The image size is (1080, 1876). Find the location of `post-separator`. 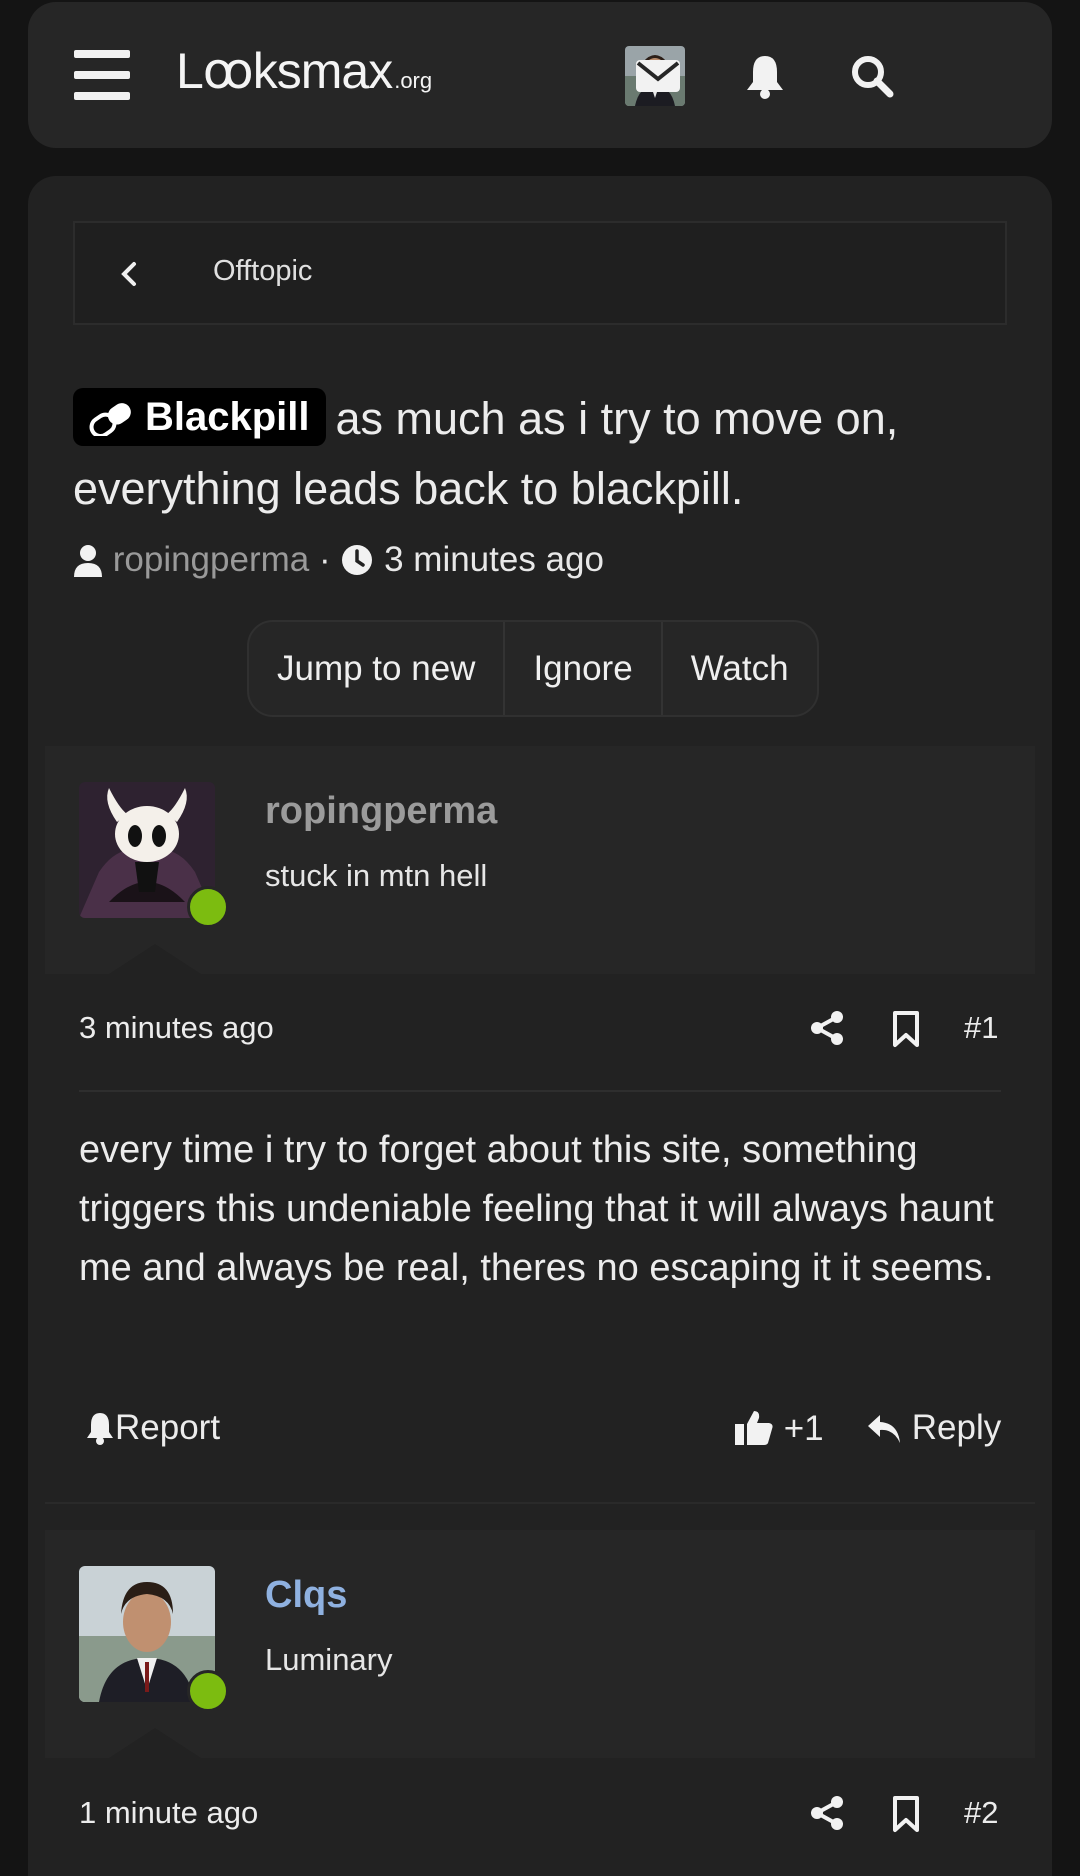

post-separator is located at coordinates (540, 1503).